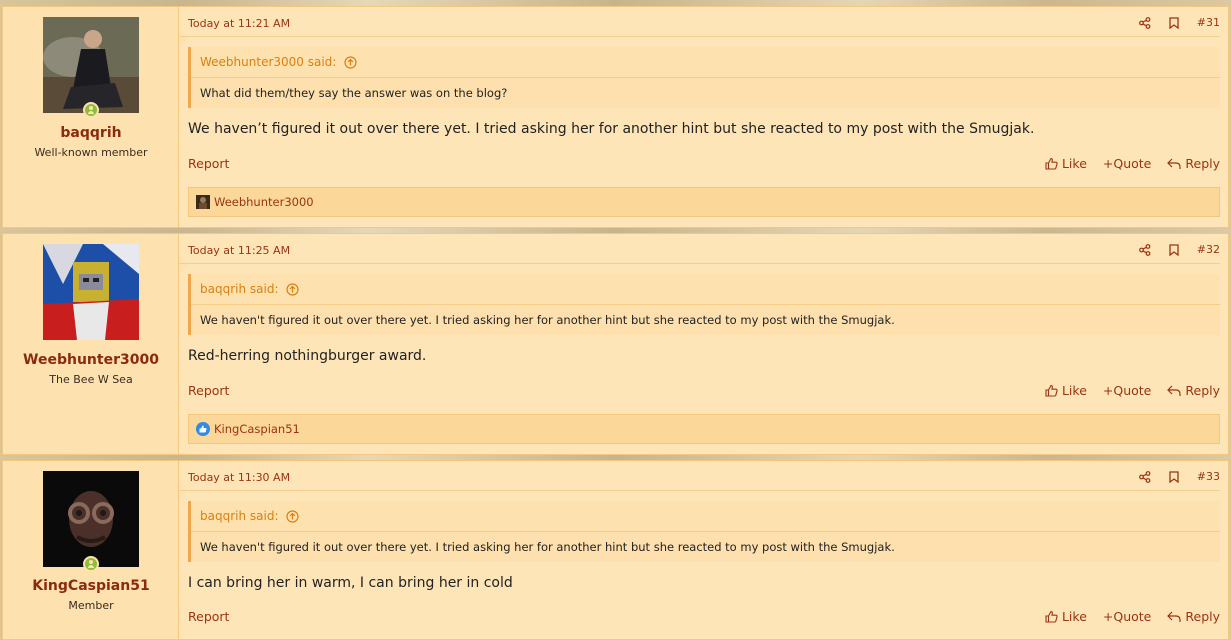 This screenshot has width=1231, height=640. I want to click on quote-author: Weebhunter3000 said:, so click(268, 62).